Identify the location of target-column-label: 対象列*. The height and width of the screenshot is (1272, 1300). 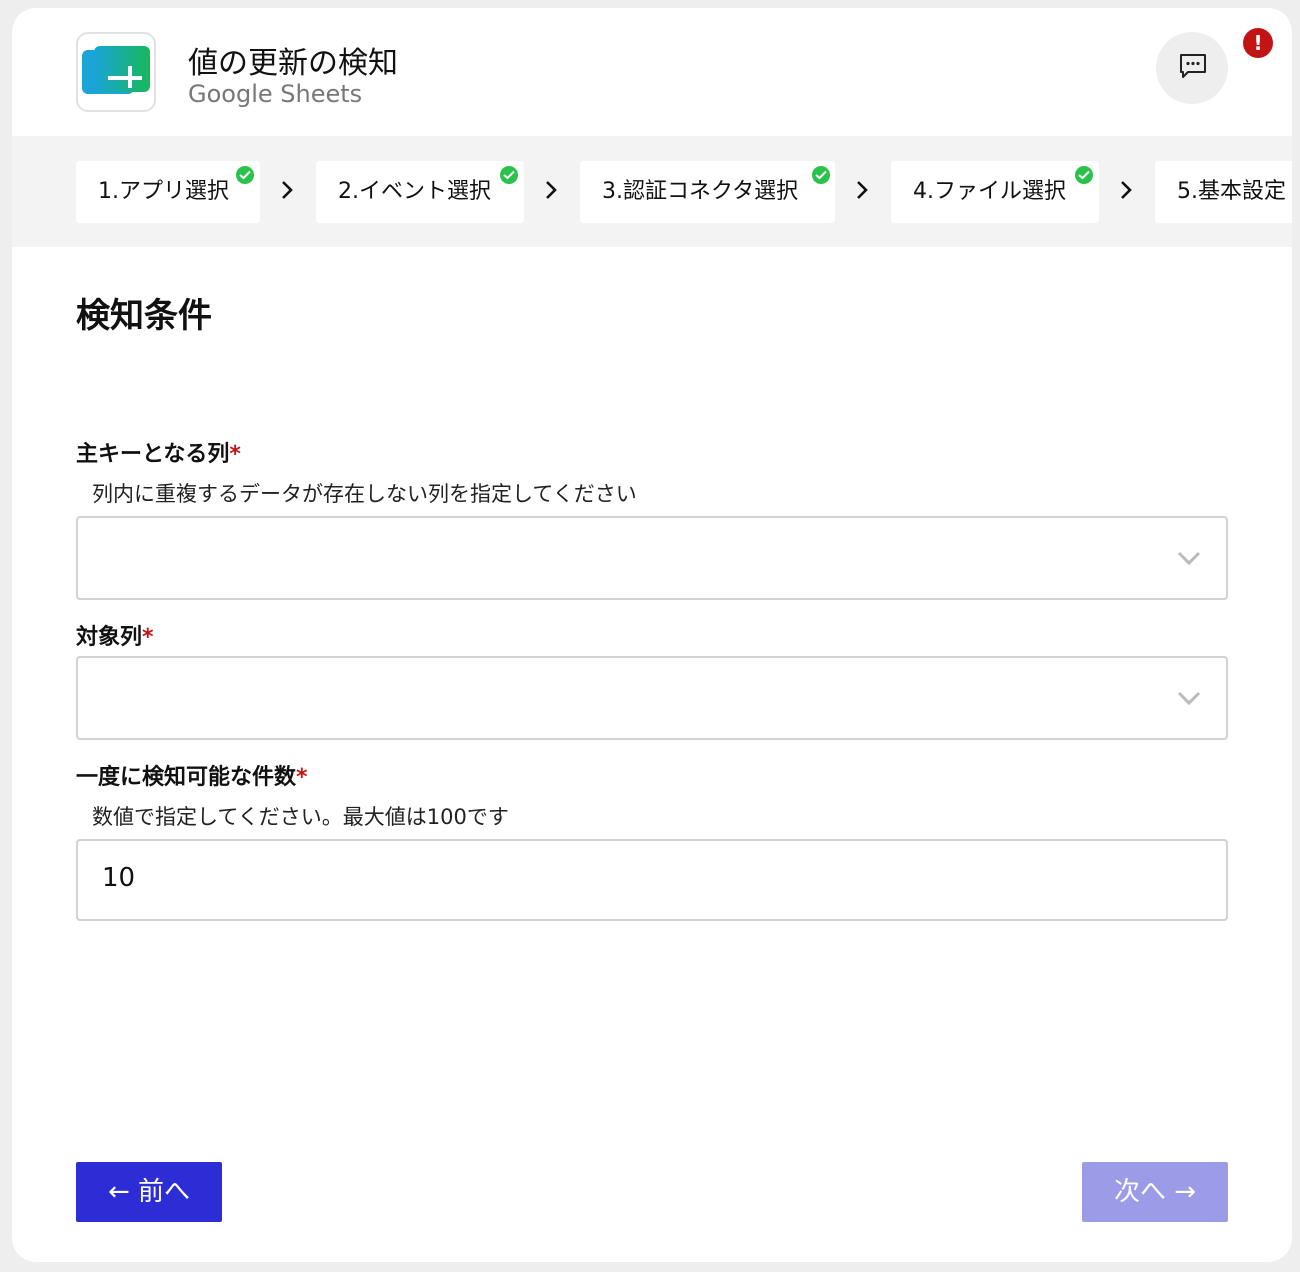
(115, 637).